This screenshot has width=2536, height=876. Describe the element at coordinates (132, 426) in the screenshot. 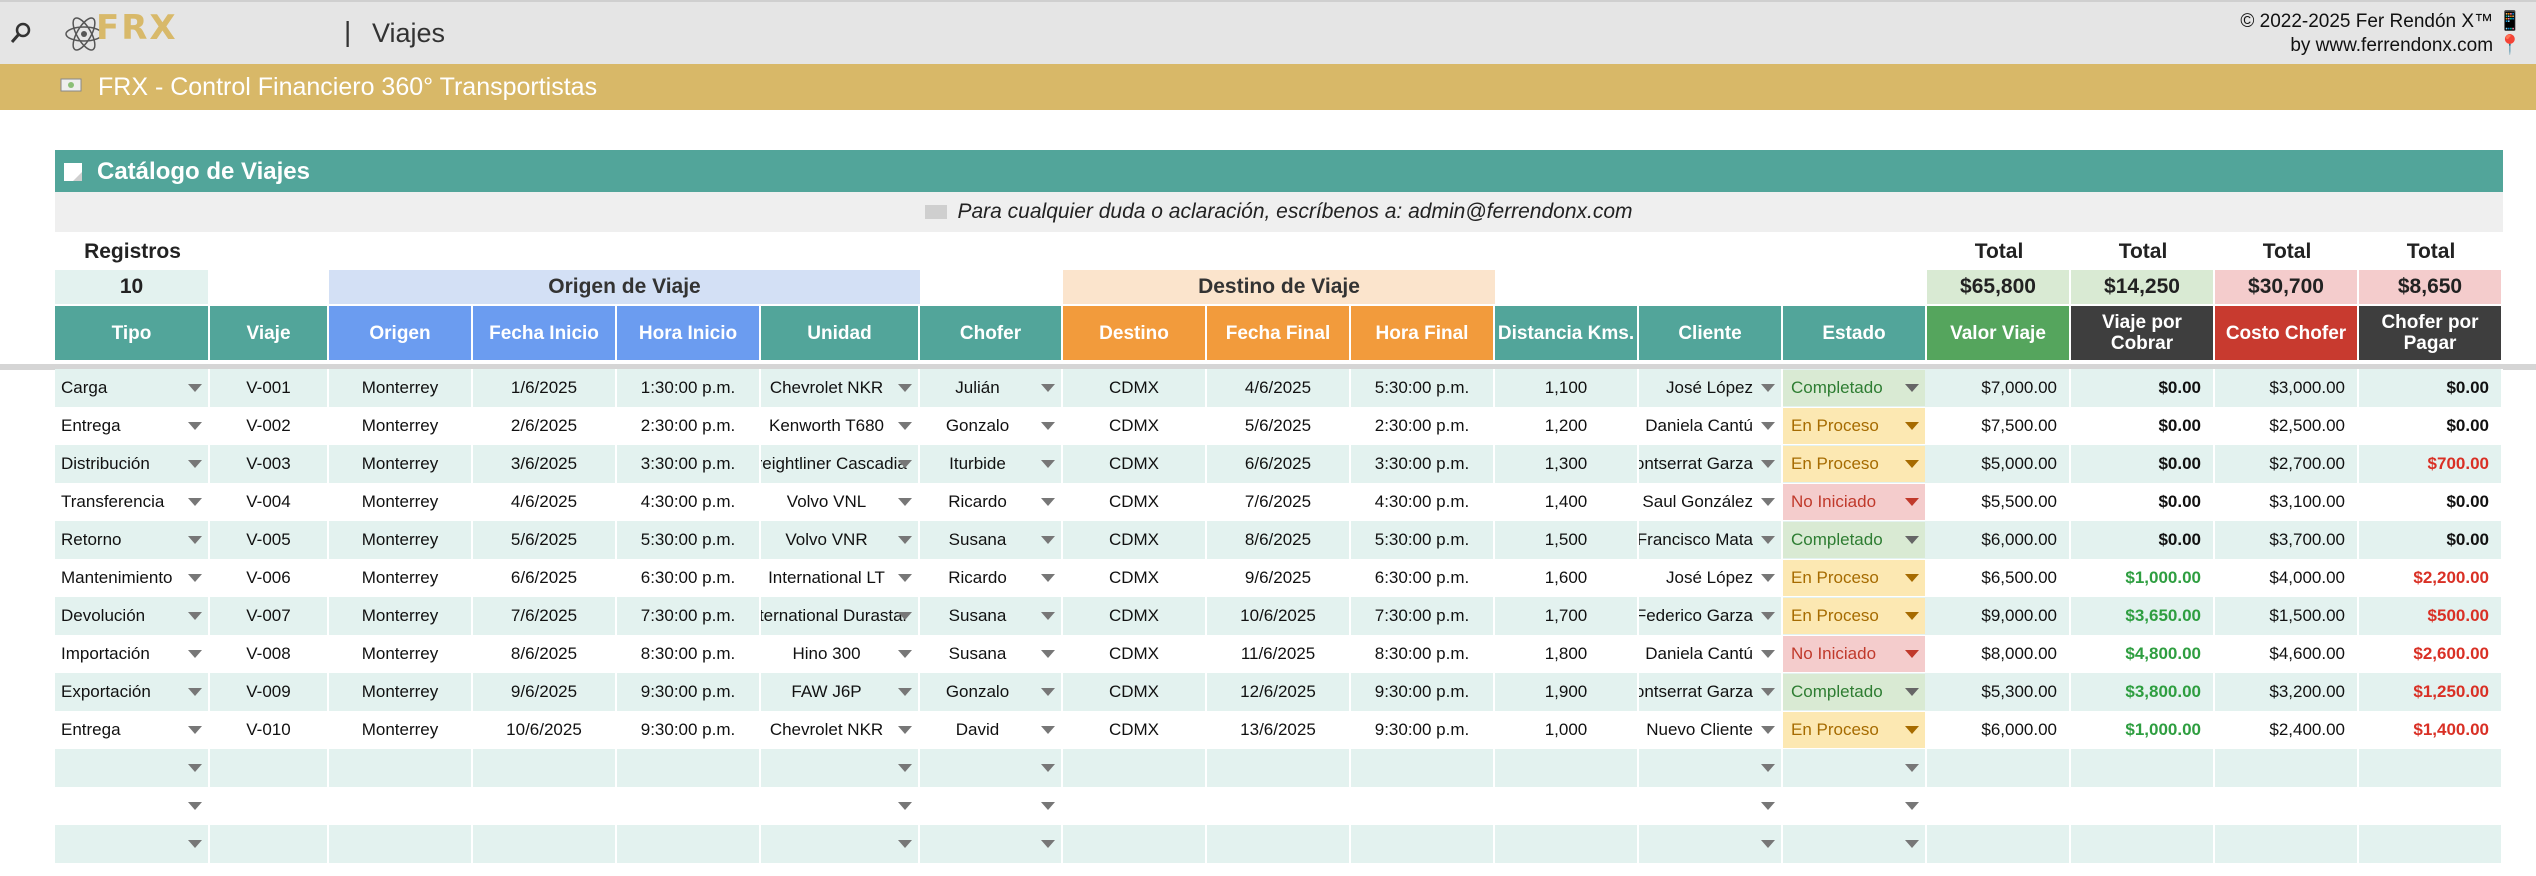

I see `table-cell: Entrega` at that location.